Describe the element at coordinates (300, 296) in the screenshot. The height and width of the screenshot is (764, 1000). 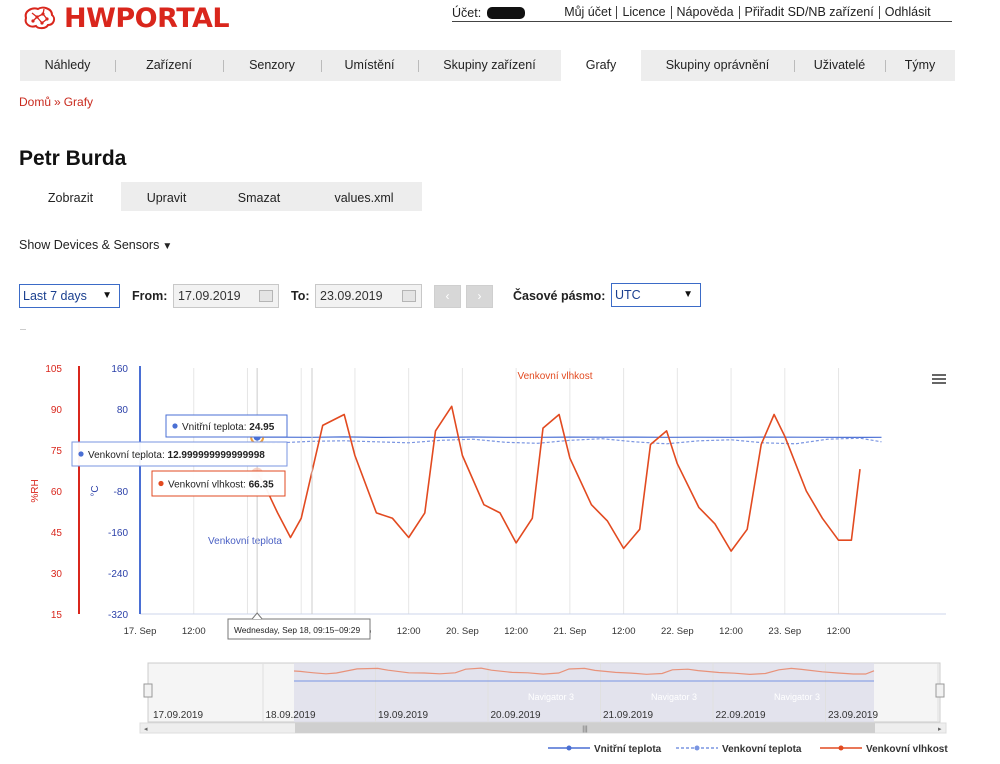
I see `to-label: To:` at that location.